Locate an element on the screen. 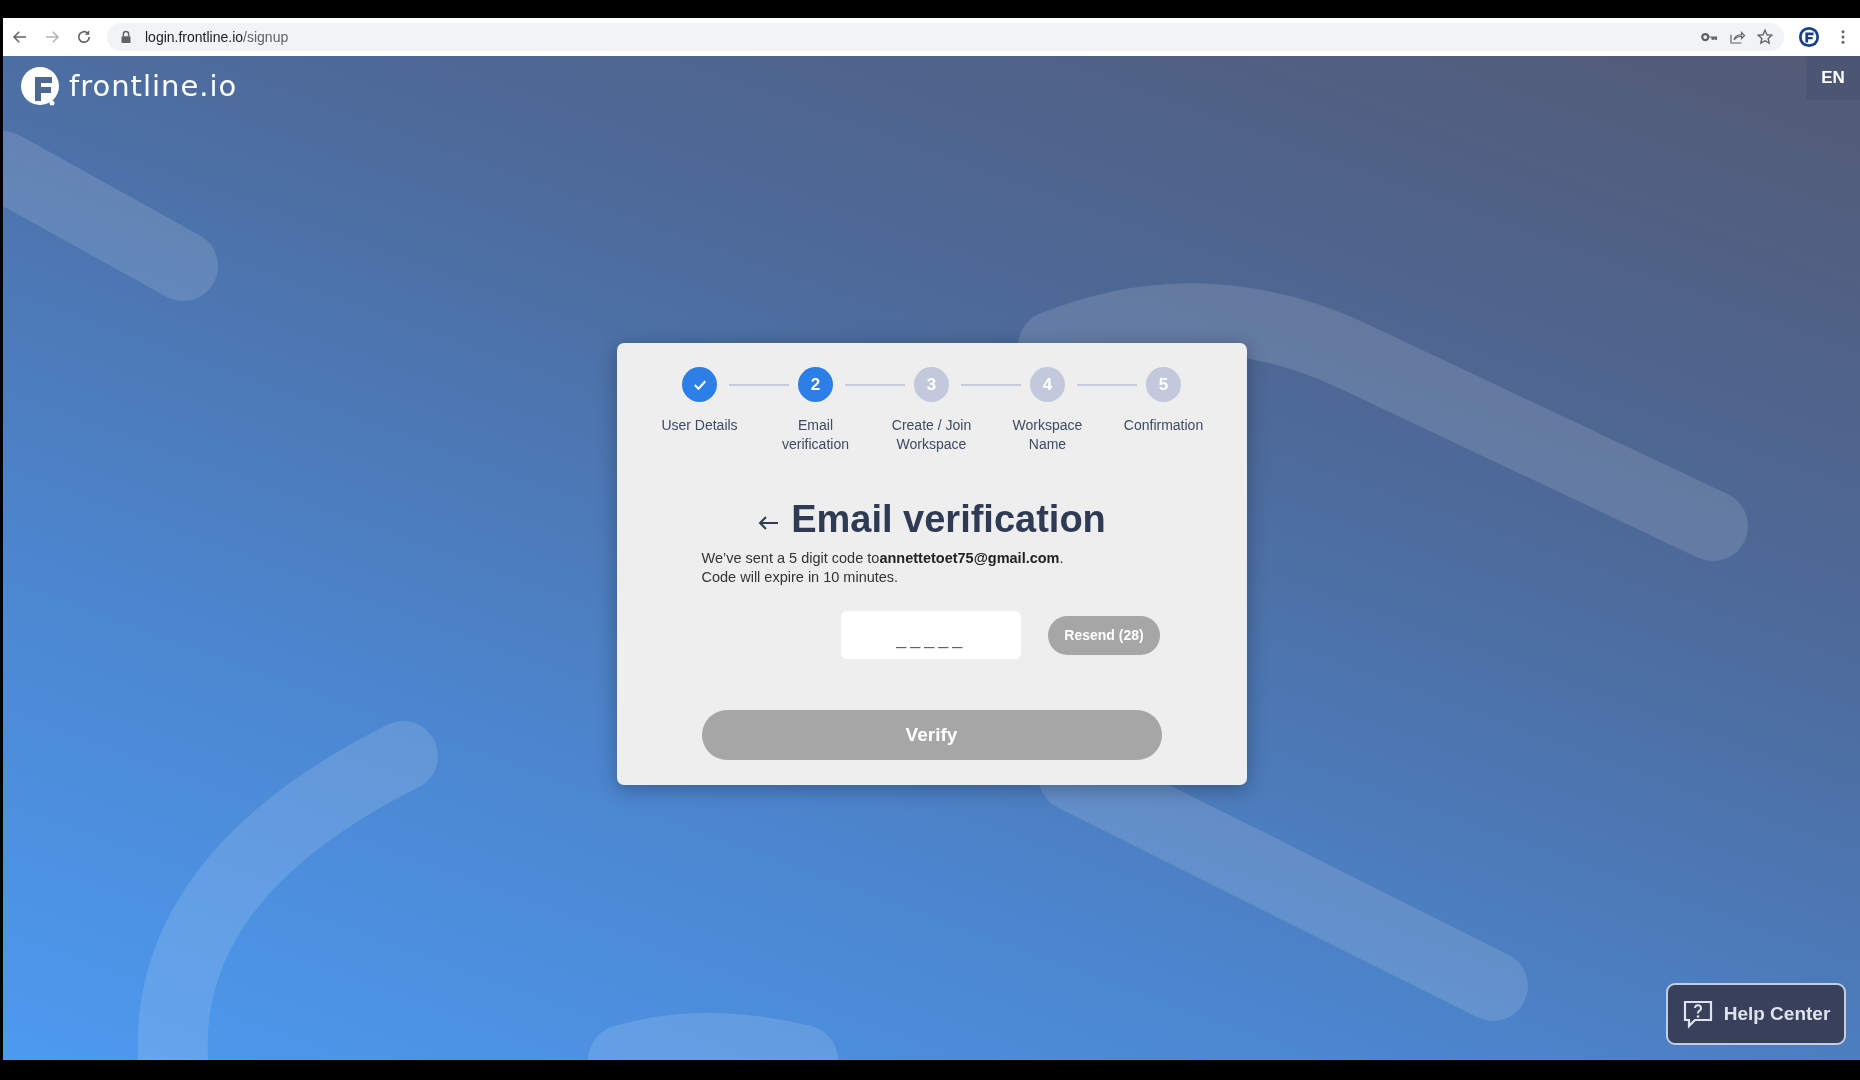 The image size is (1860, 1080). url-text: login.frontline.io/signup is located at coordinates (217, 37).